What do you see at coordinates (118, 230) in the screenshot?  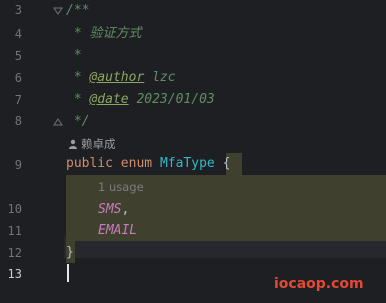 I see `enum-constant: EMAIL` at bounding box center [118, 230].